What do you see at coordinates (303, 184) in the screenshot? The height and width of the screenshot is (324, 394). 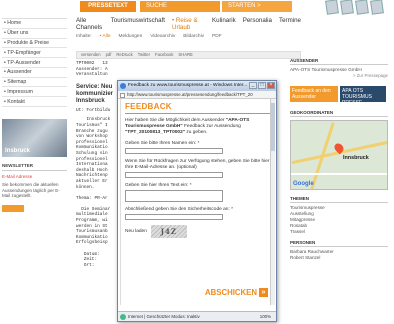 I see `google-logo: Google` at bounding box center [303, 184].